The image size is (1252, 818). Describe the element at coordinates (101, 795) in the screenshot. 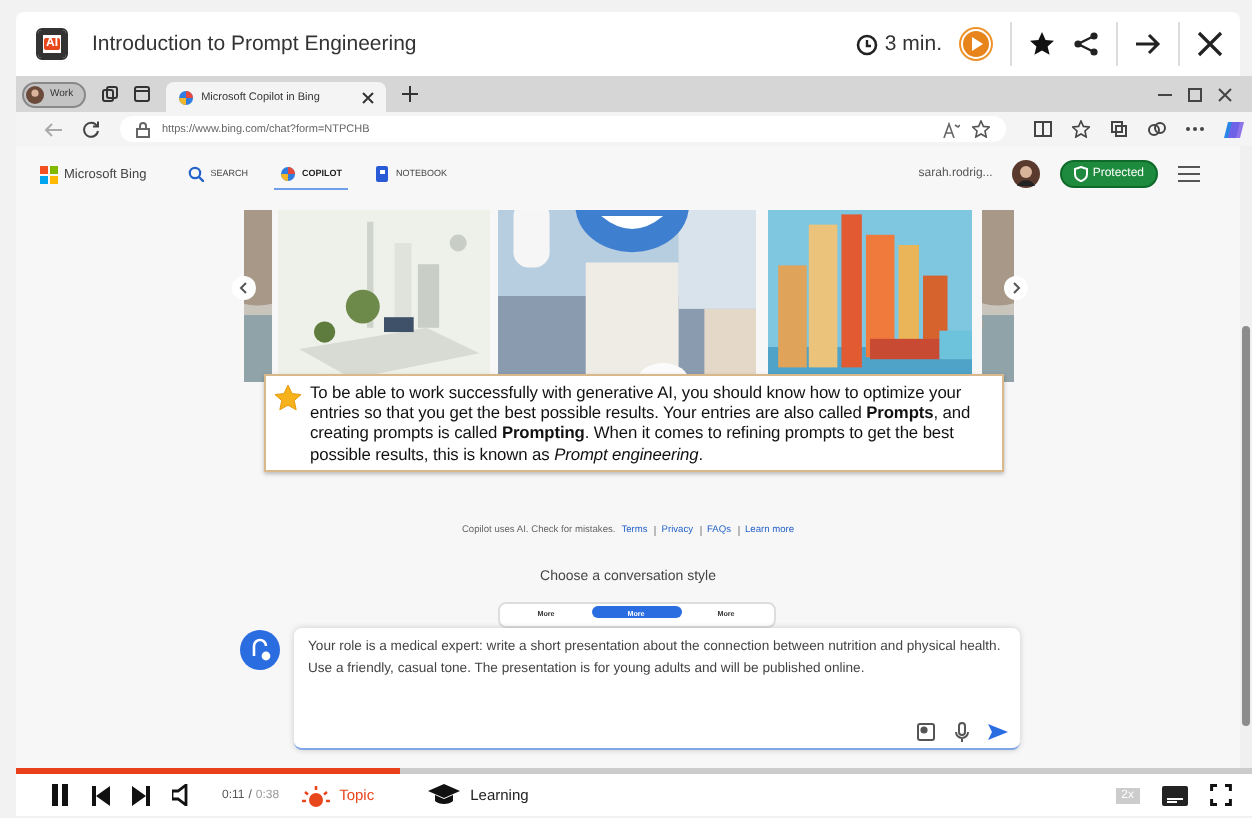

I see `skip-back-button` at that location.